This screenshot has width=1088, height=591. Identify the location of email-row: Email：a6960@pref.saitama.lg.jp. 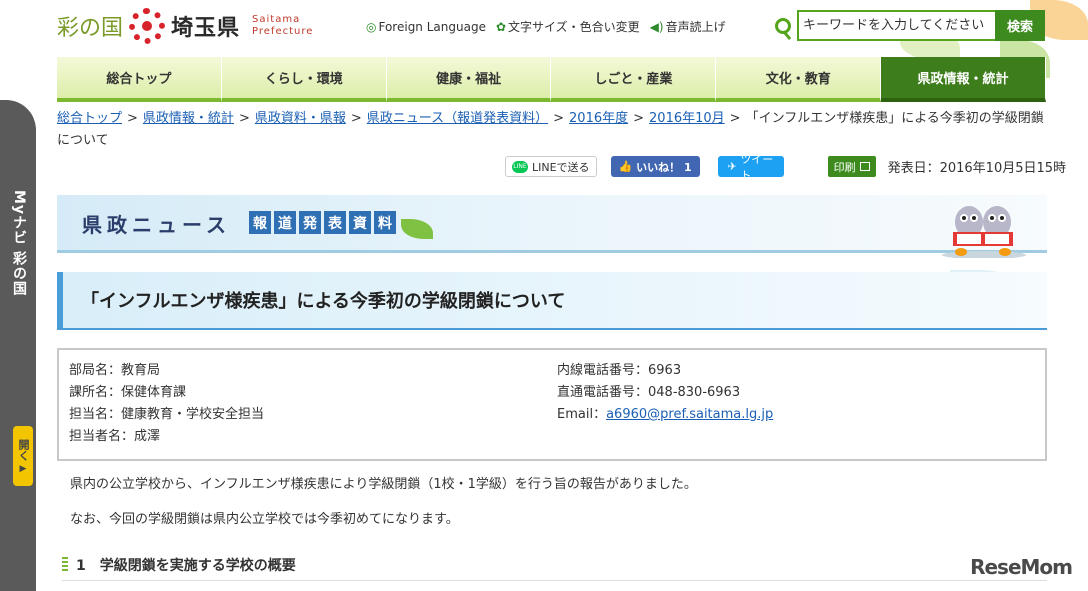
(665, 415).